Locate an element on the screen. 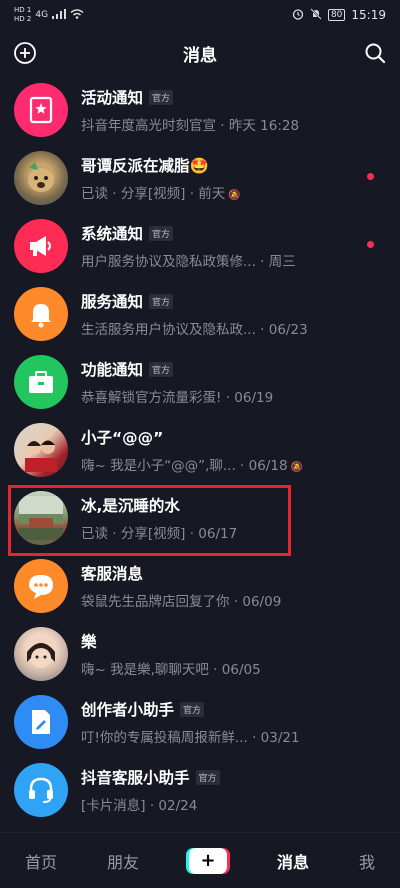  conversation-name: 樂 is located at coordinates (89, 642).